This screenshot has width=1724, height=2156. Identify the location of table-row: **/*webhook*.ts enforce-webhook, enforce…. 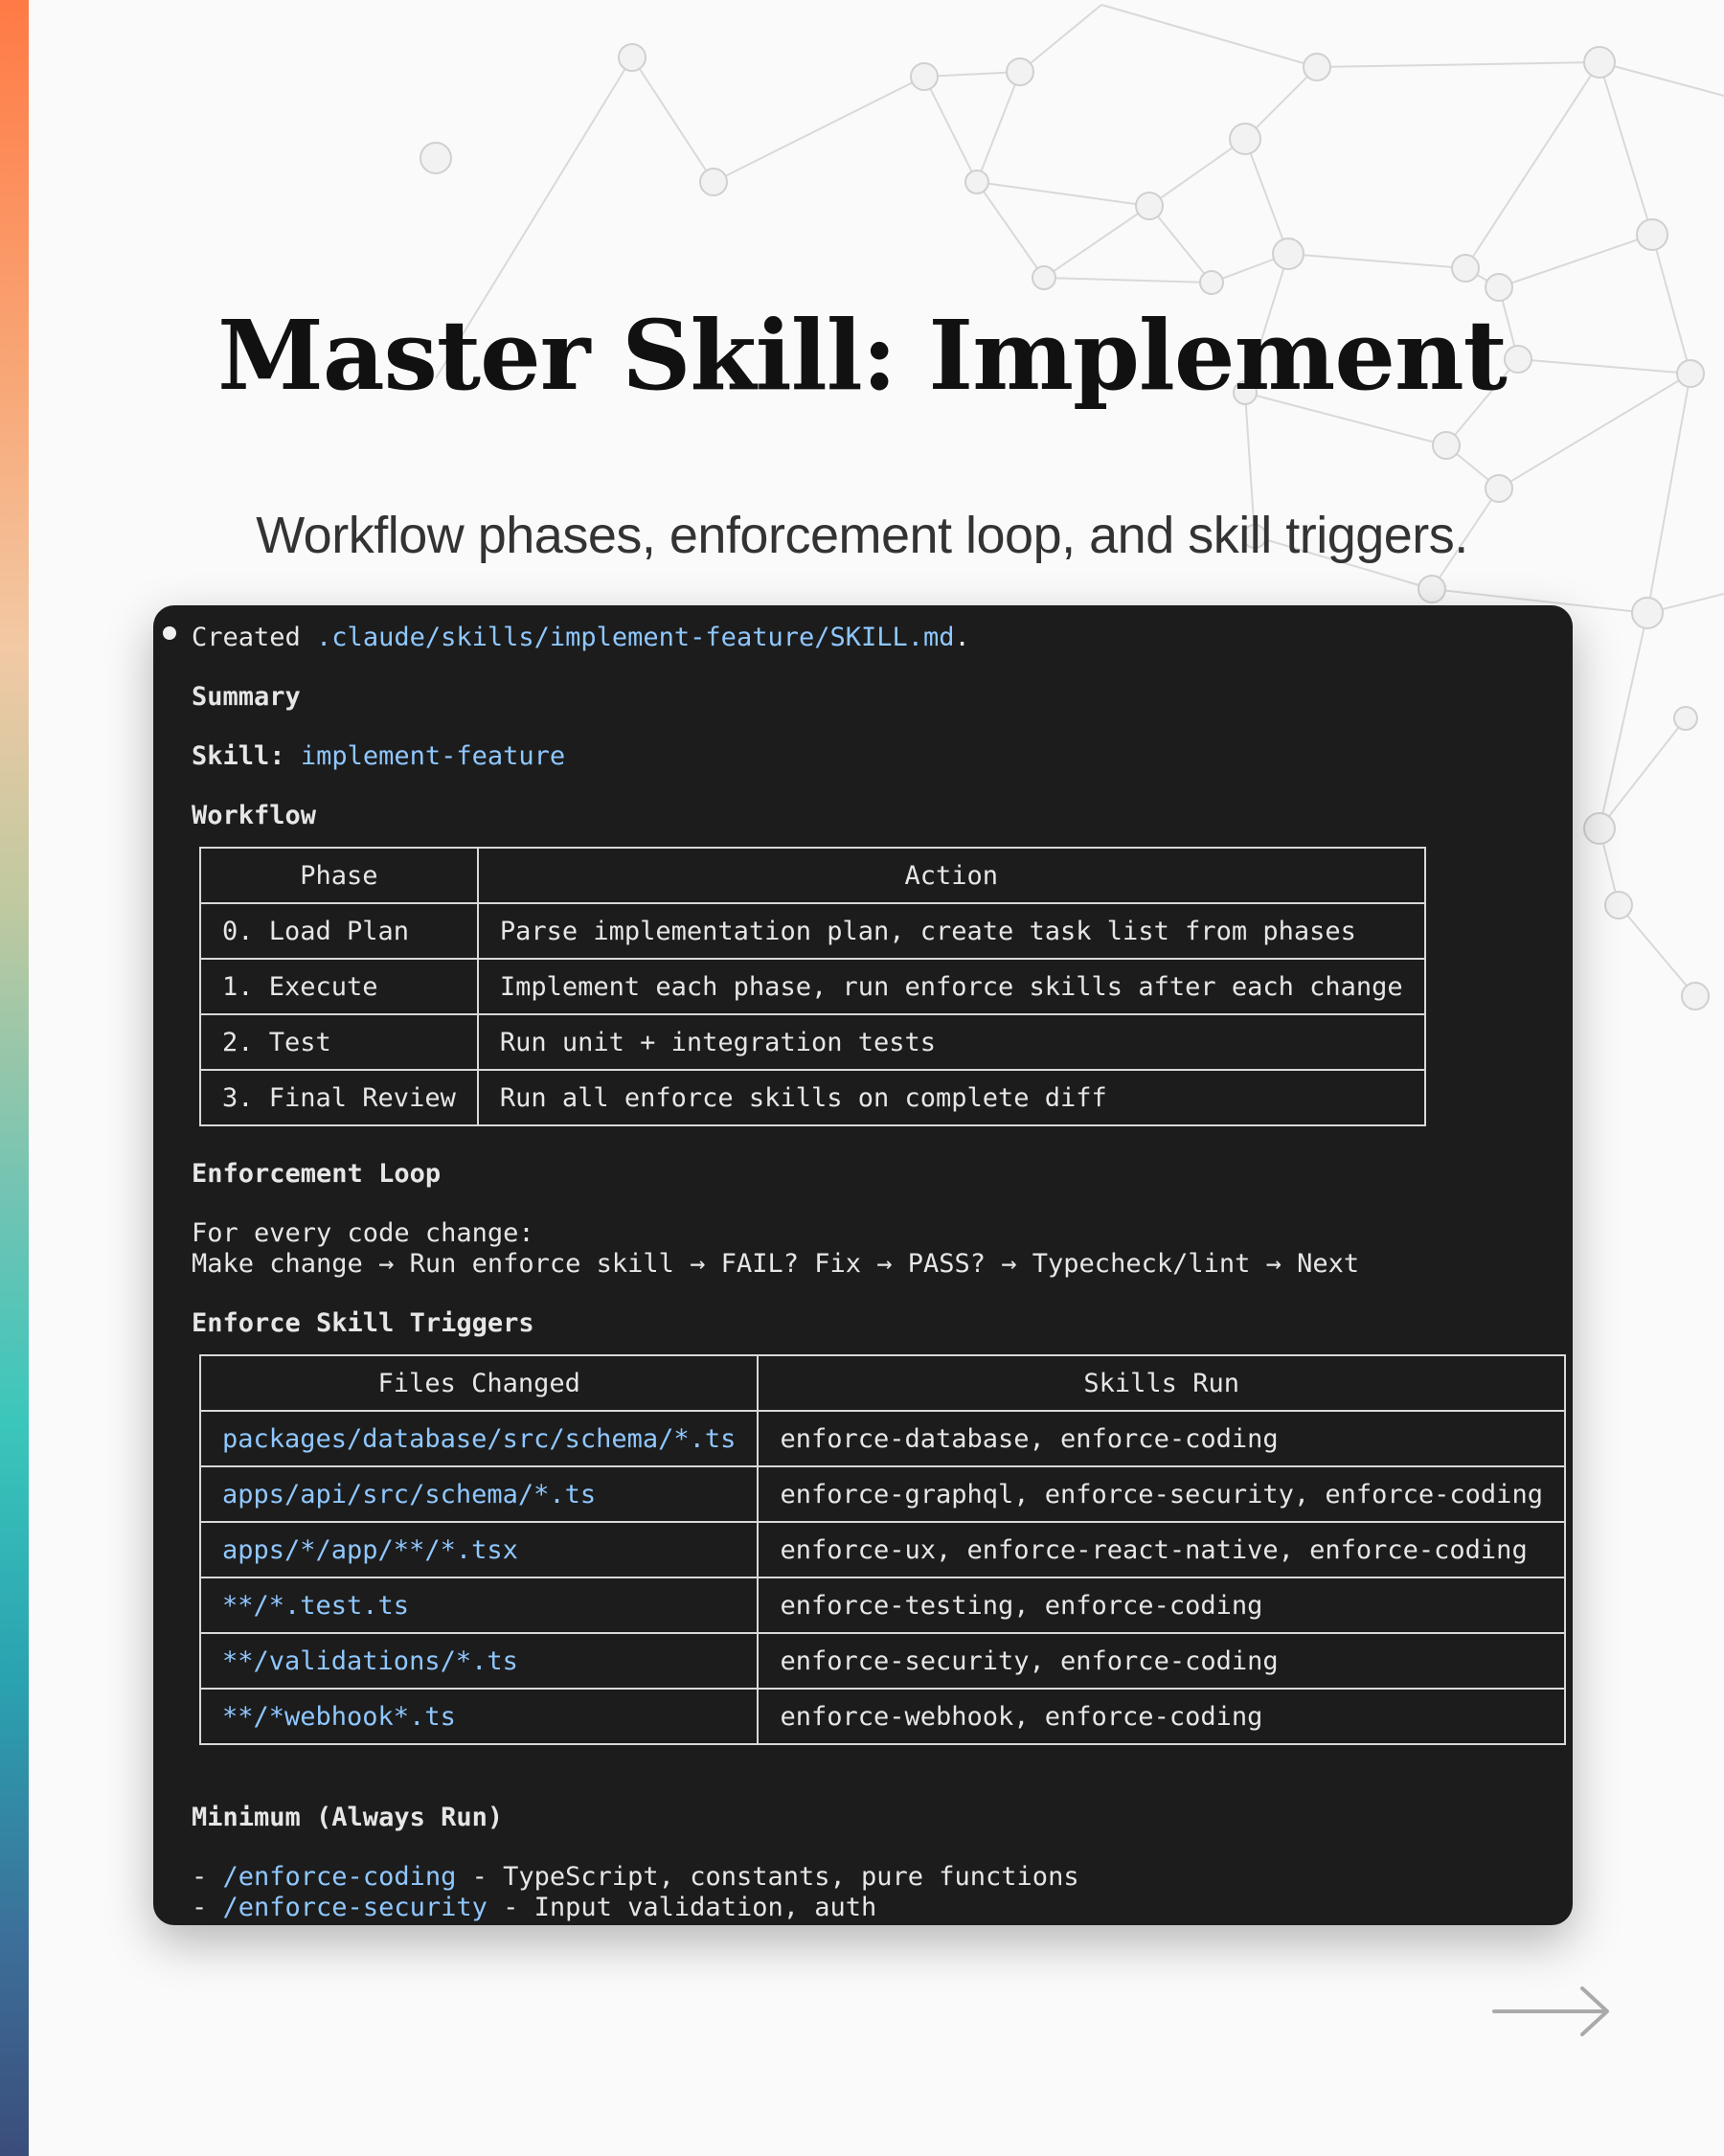
(882, 1716).